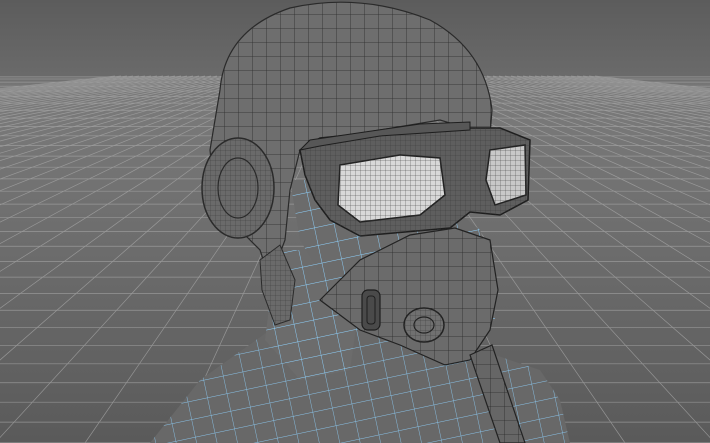 Image resolution: width=710 pixels, height=443 pixels. Describe the element at coordinates (238, 188) in the screenshot. I see `ear-cup` at that location.